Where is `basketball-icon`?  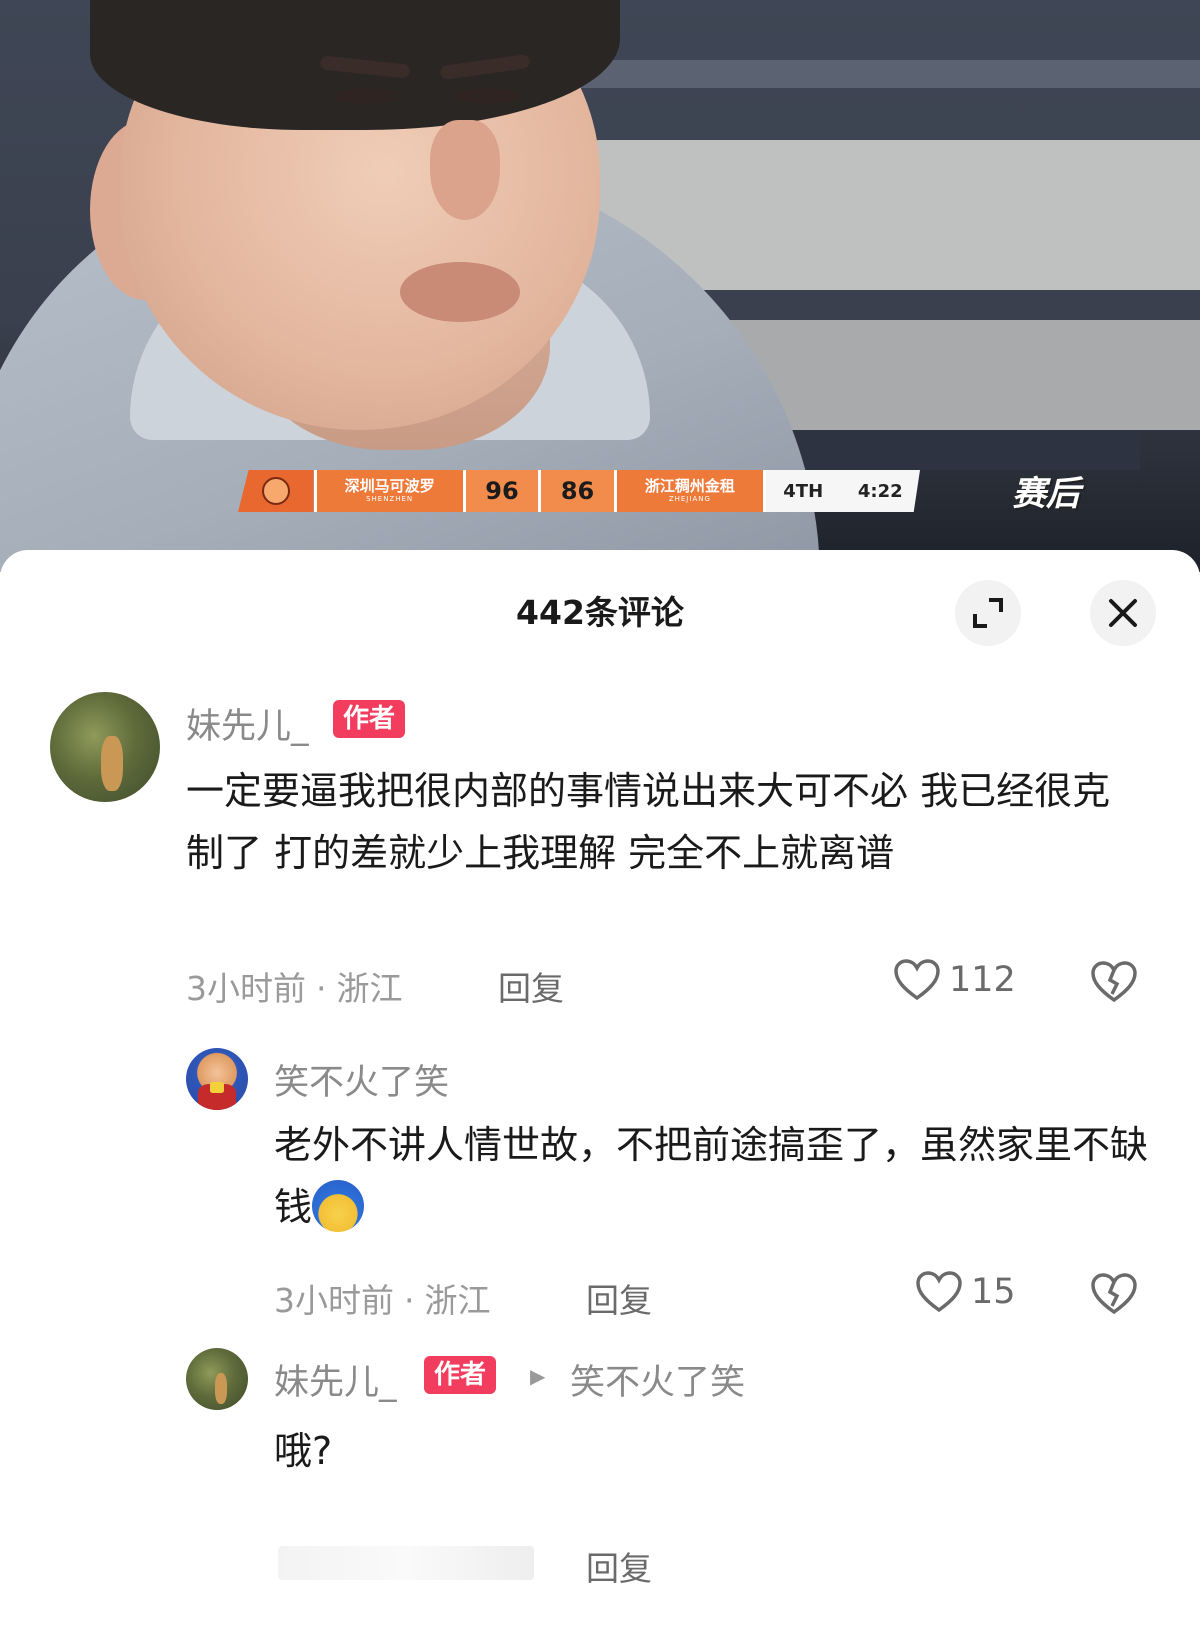 basketball-icon is located at coordinates (275, 491).